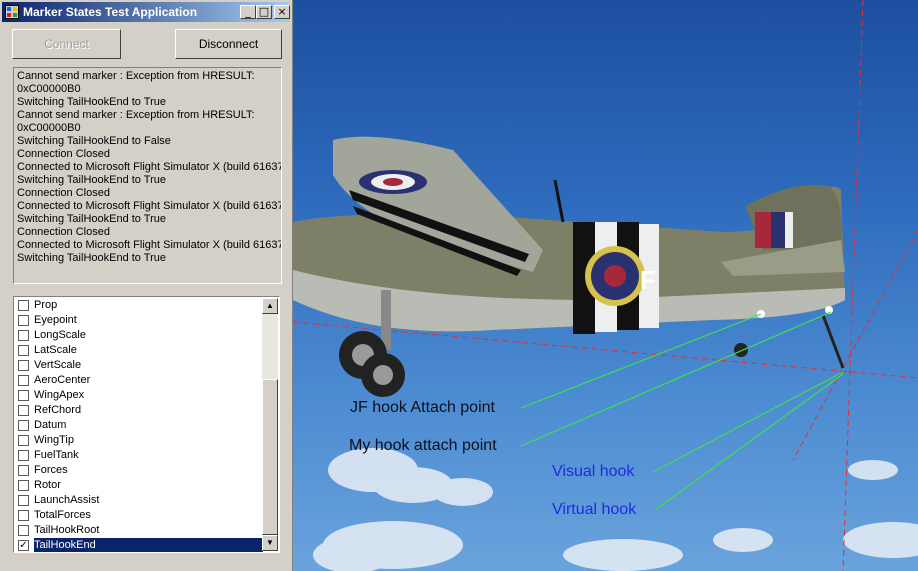 The height and width of the screenshot is (571, 918). What do you see at coordinates (139, 335) in the screenshot?
I see `marker-item-longscale: LongScale` at bounding box center [139, 335].